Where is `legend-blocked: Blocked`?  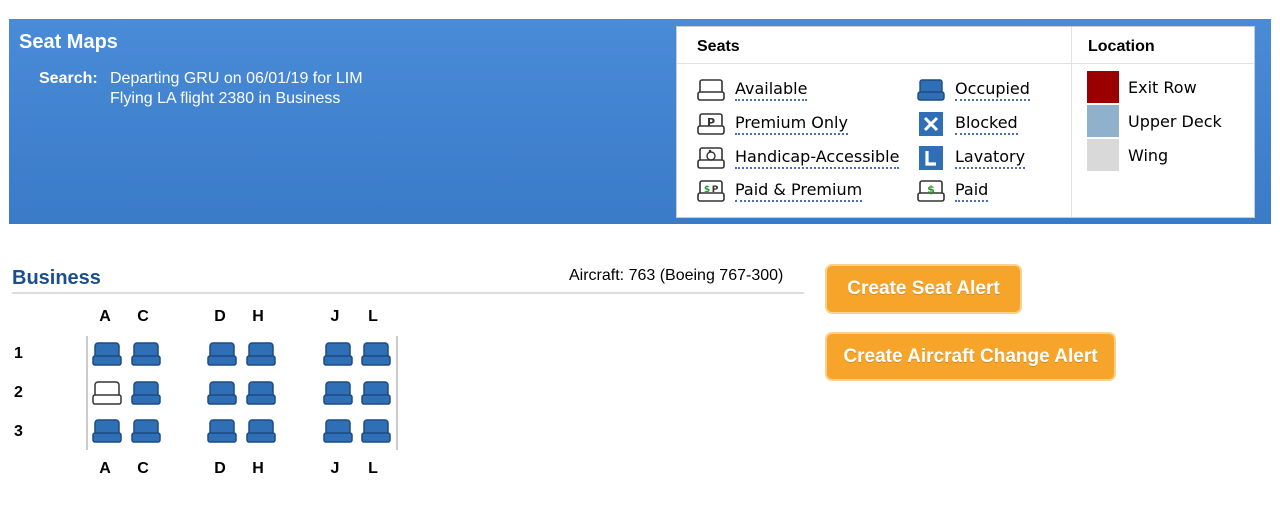
legend-blocked: Blocked is located at coordinates (967, 124).